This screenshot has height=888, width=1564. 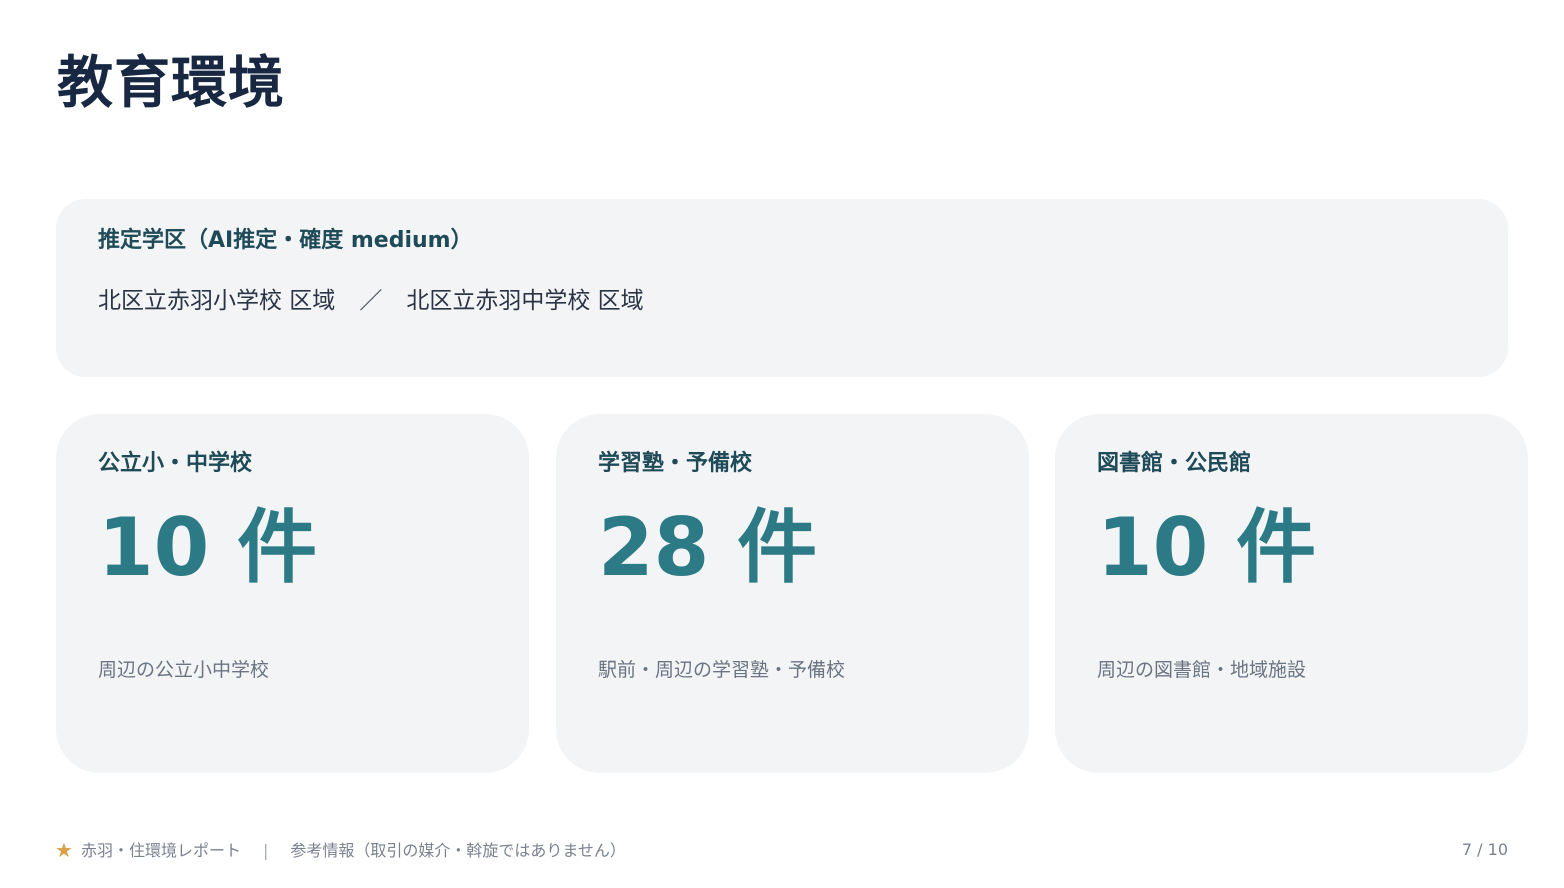 What do you see at coordinates (175, 463) in the screenshot?
I see `public-schools-label: 公立小・中学校` at bounding box center [175, 463].